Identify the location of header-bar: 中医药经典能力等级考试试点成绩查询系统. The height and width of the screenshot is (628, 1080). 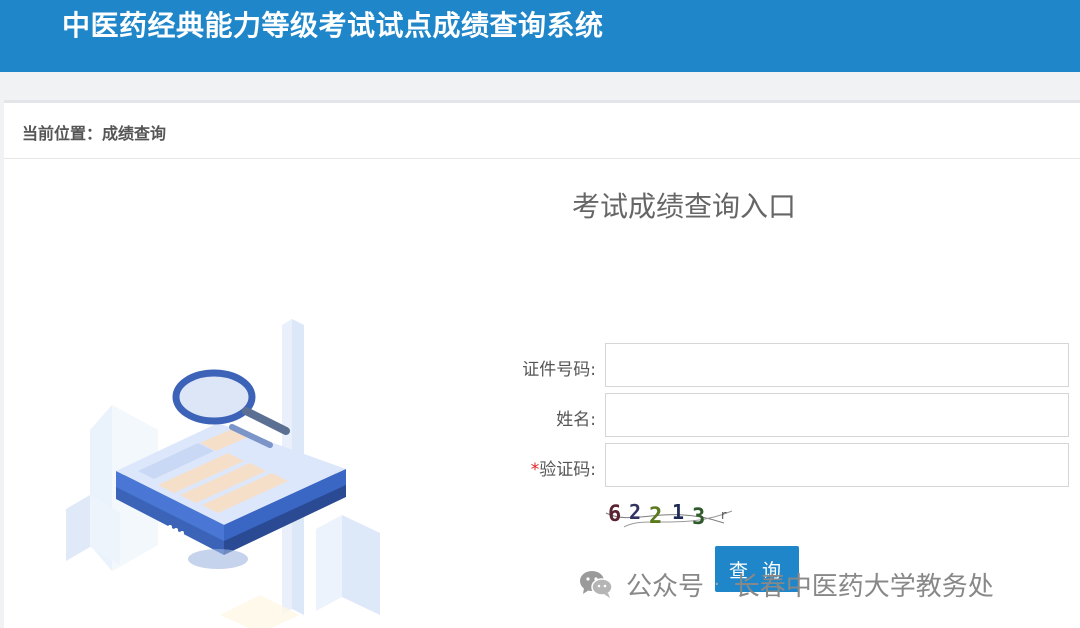
(540, 36).